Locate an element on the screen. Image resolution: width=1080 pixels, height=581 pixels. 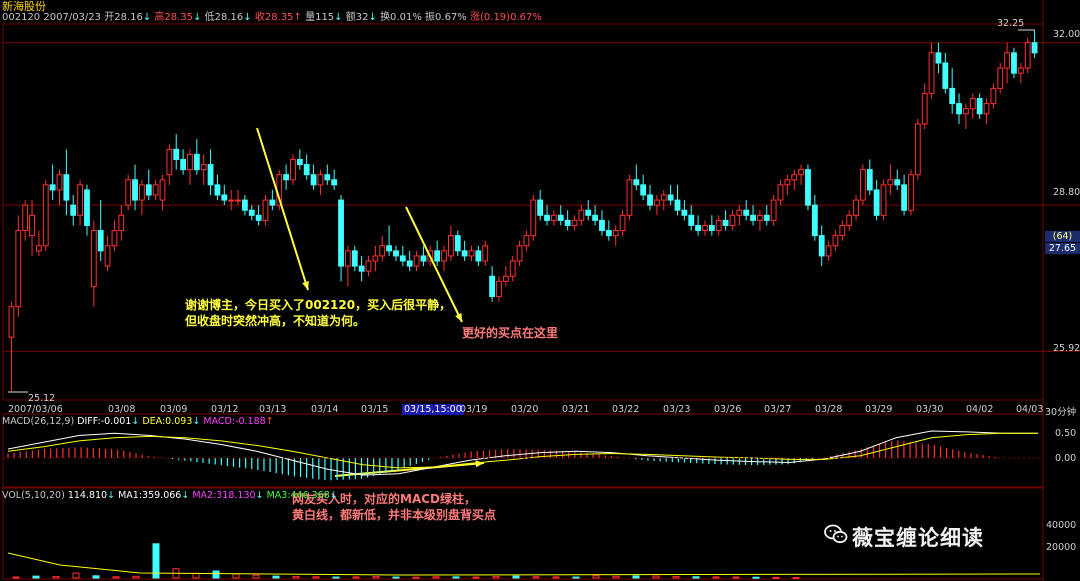
change-value: 涨(0.19)0.67% is located at coordinates (506, 17).